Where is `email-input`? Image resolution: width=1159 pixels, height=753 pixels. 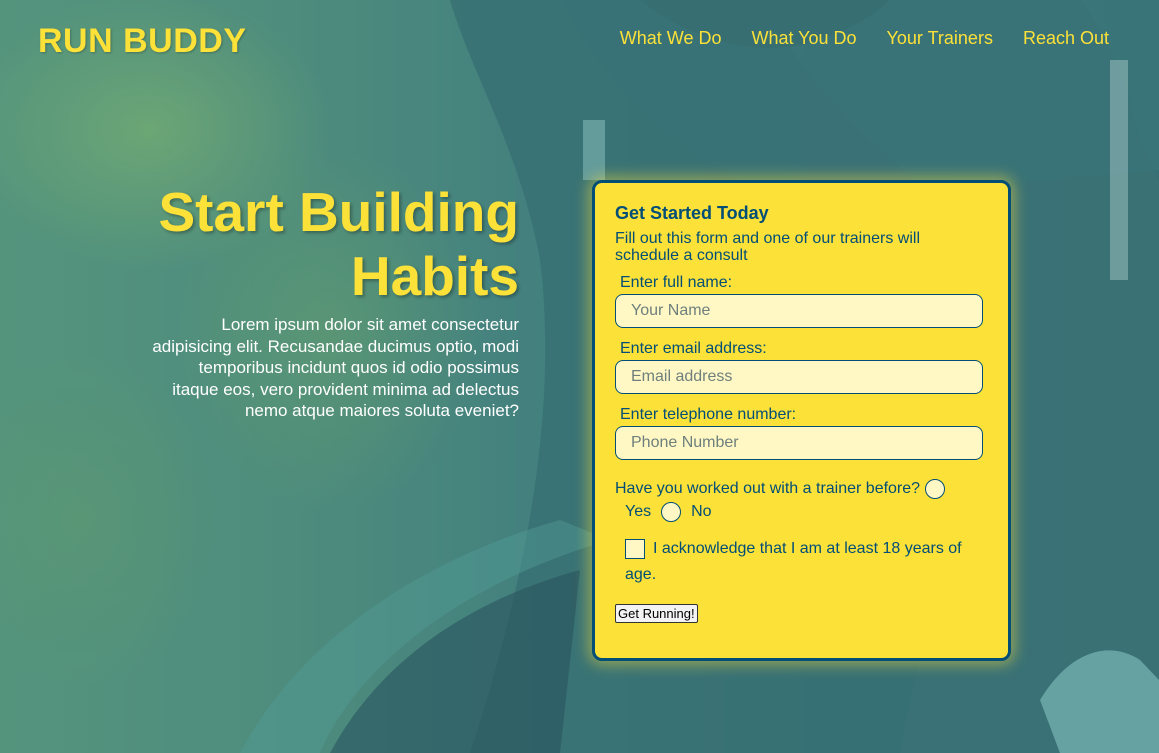
email-input is located at coordinates (799, 377).